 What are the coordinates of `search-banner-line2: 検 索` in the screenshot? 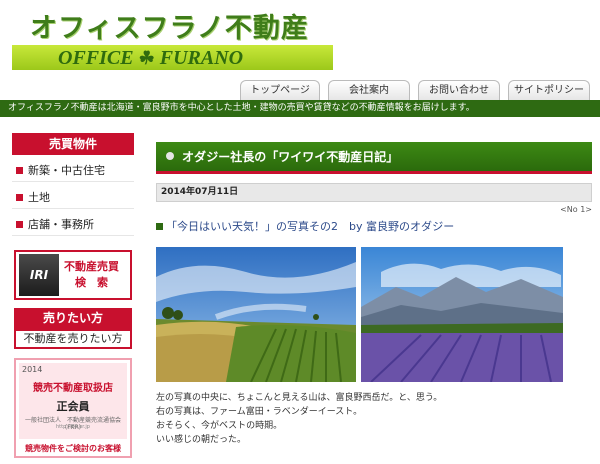 It's located at (91, 282).